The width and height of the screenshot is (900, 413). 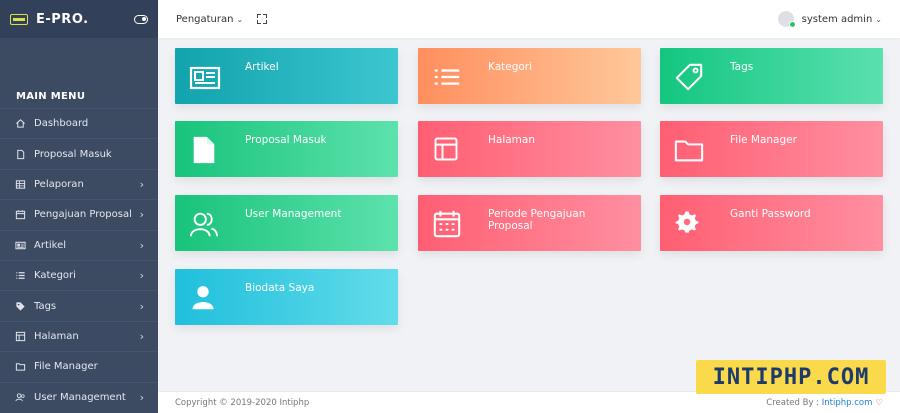 I want to click on sidebar-item-halaman: Halaman ›, so click(x=79, y=335).